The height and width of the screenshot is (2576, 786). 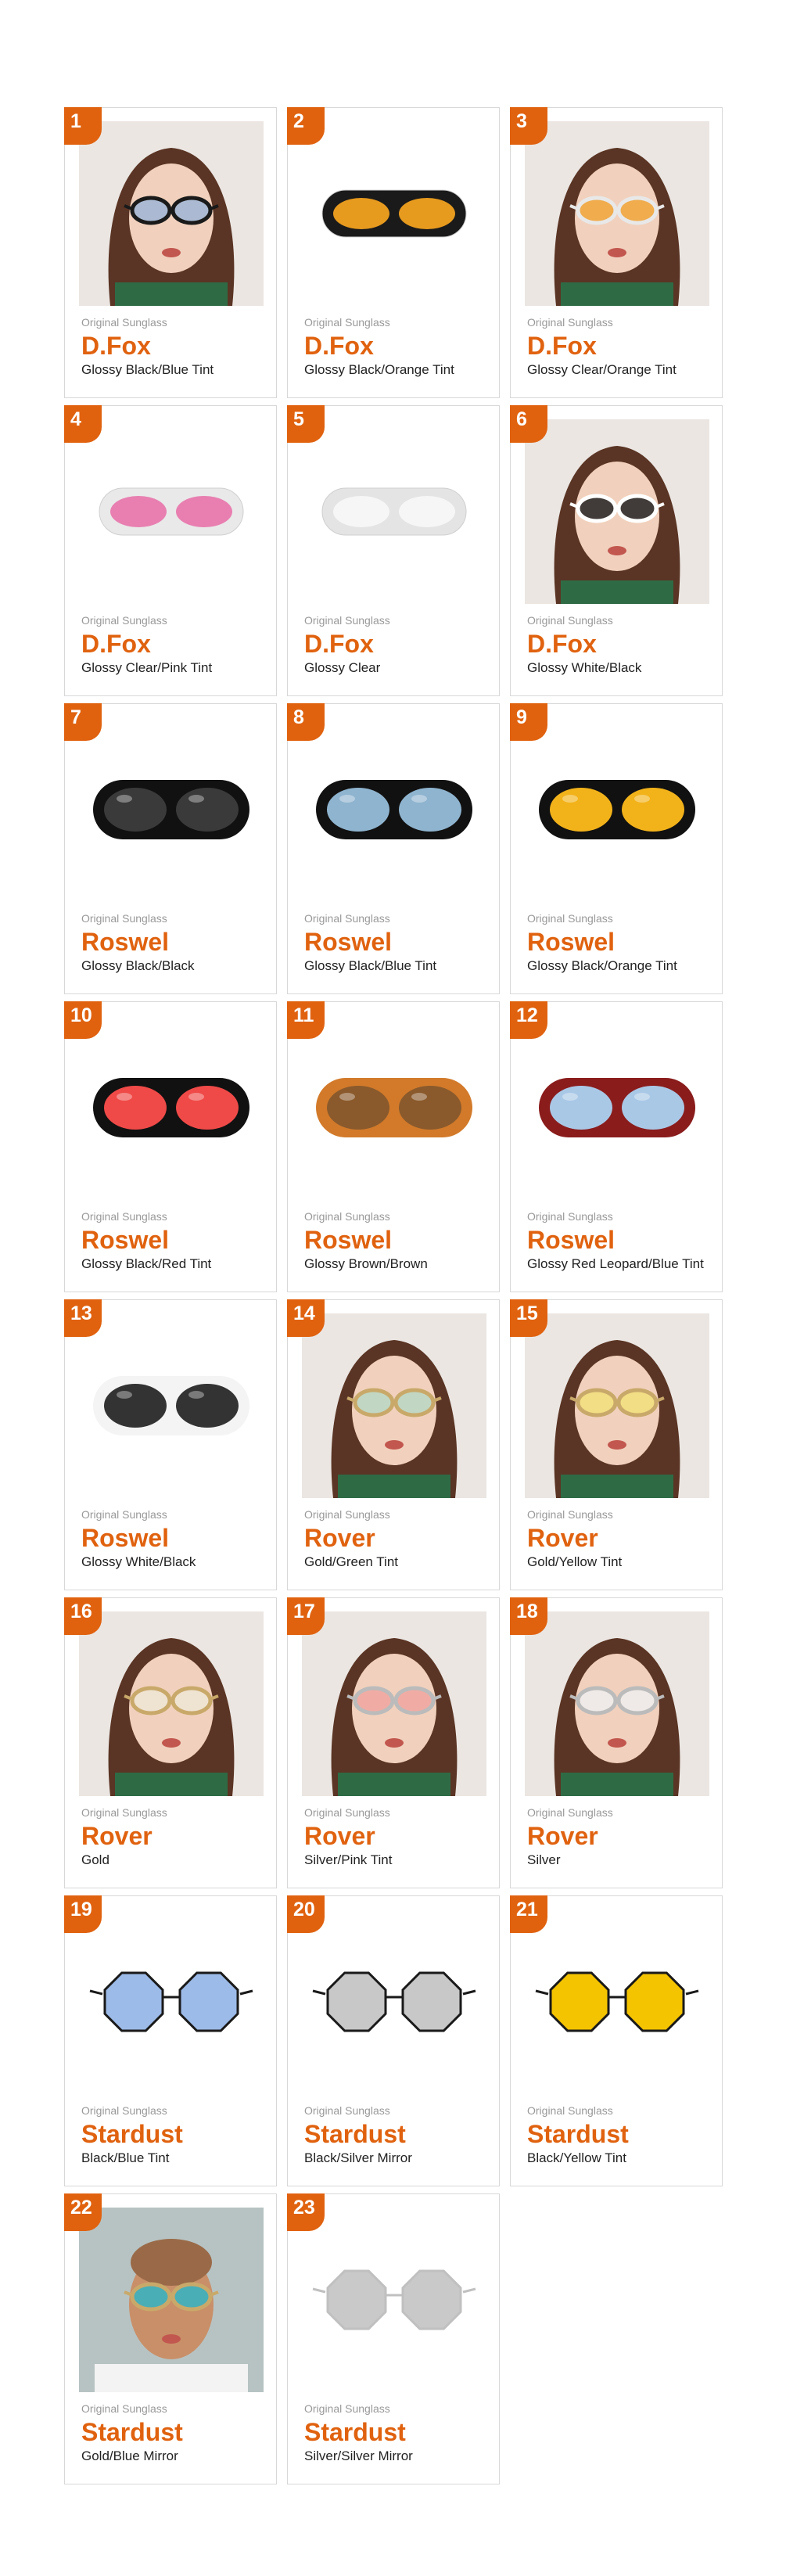 I want to click on product-variant: Glossy Red Leopard/Blue Tint, so click(x=615, y=1263).